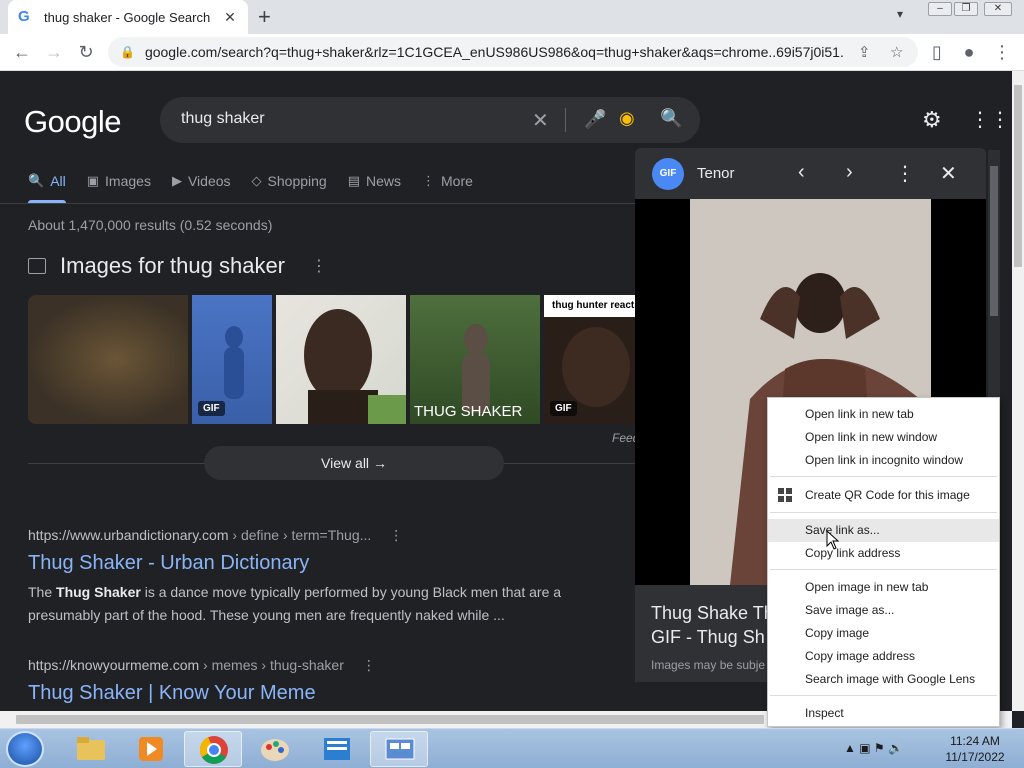 This screenshot has width=1024, height=768. I want to click on menu-item-copy-image: Copy image, so click(883, 633).